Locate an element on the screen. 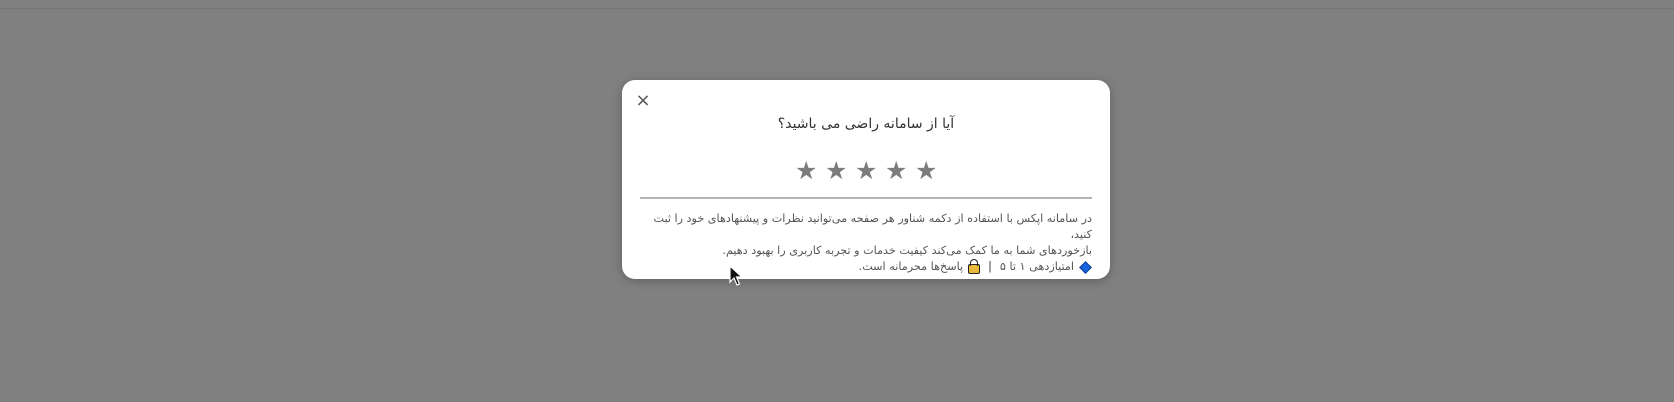 The width and height of the screenshot is (1674, 402). mouse-cursor-icon is located at coordinates (736, 275).